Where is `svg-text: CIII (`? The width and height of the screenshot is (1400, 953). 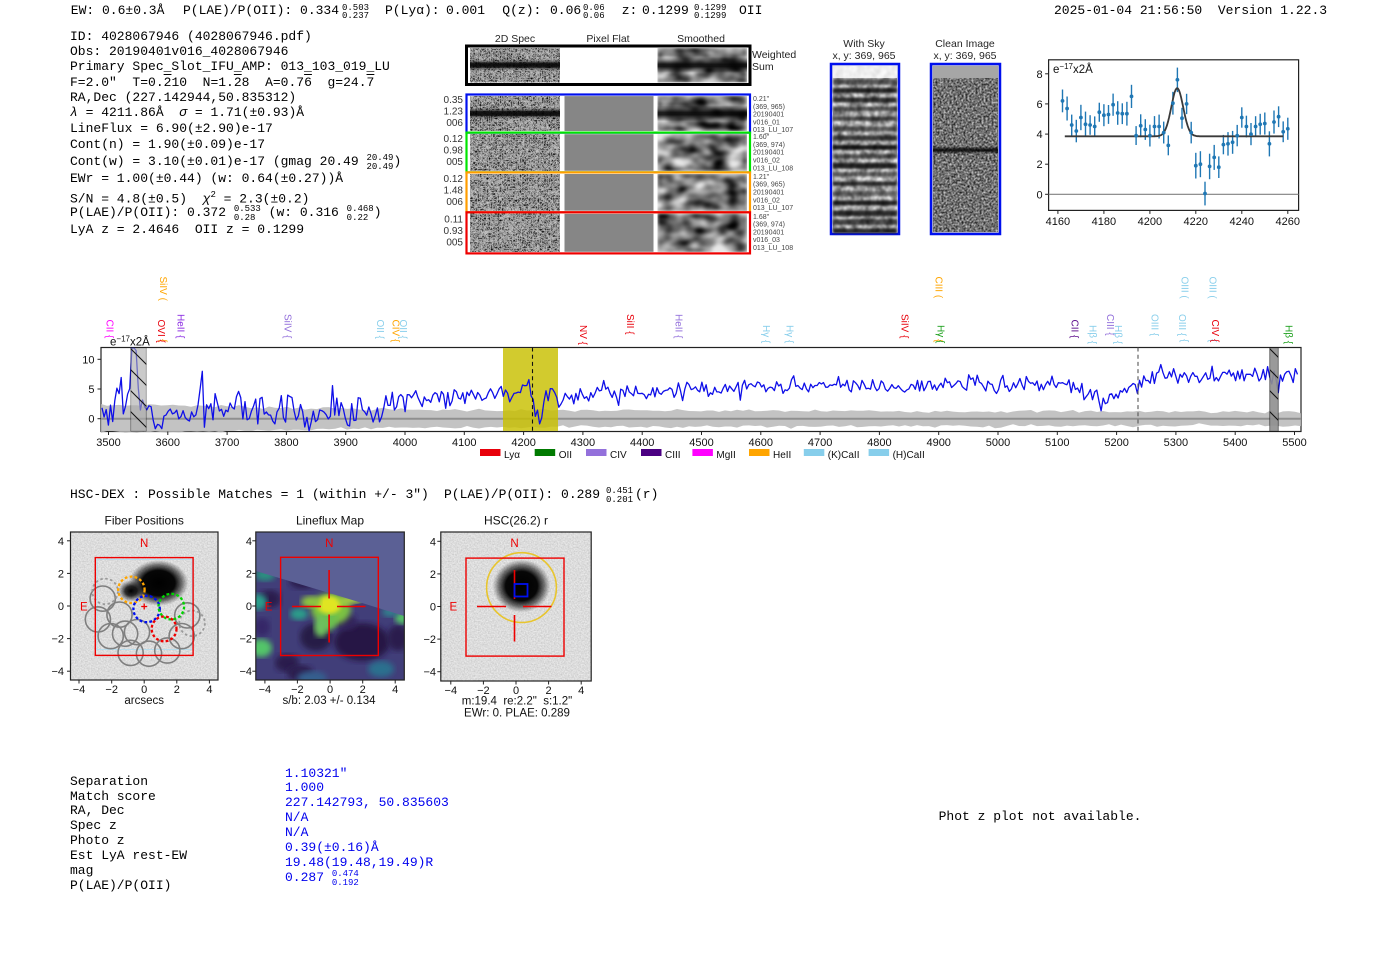 svg-text: CIII ( is located at coordinates (938, 288).